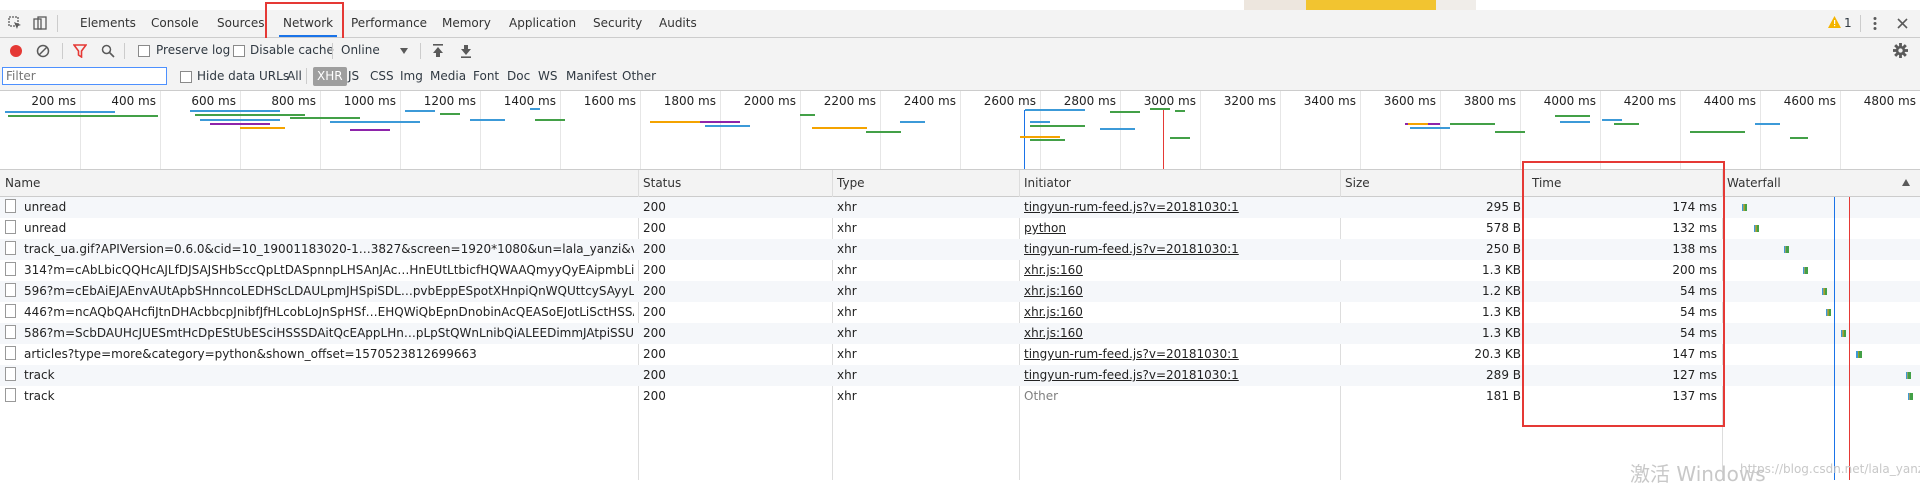  What do you see at coordinates (735, 183) in the screenshot?
I see `column-status-header: Status` at bounding box center [735, 183].